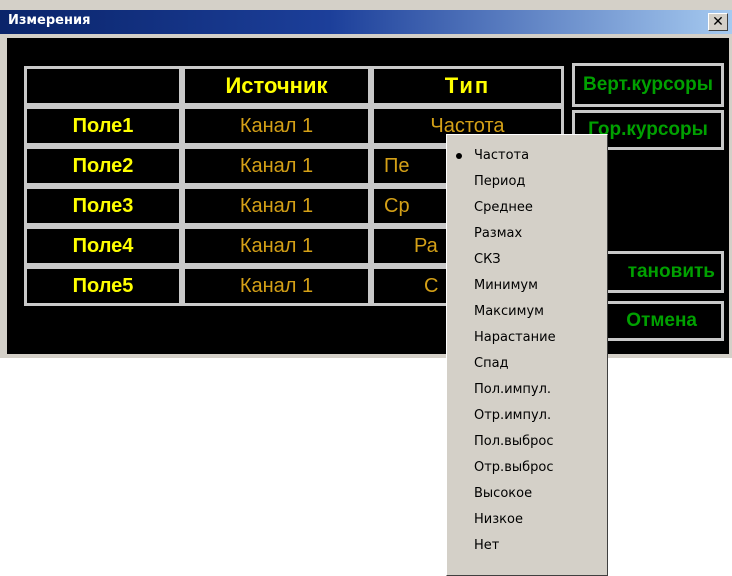 The width and height of the screenshot is (732, 576). Describe the element at coordinates (527, 312) in the screenshot. I see `menu-item-maximum: Максимум` at that location.